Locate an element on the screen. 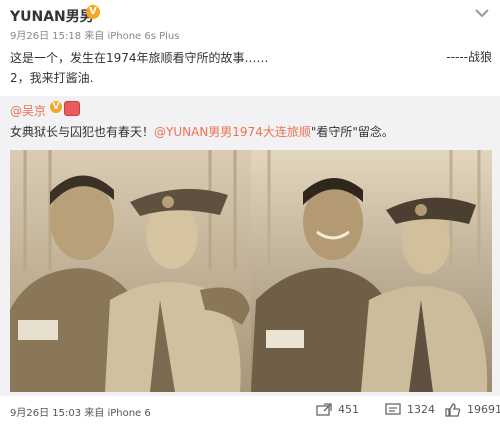 The height and width of the screenshot is (425, 500). repost-text-prefix: 女典狱长与囚犯也有春天！ is located at coordinates (82, 132).